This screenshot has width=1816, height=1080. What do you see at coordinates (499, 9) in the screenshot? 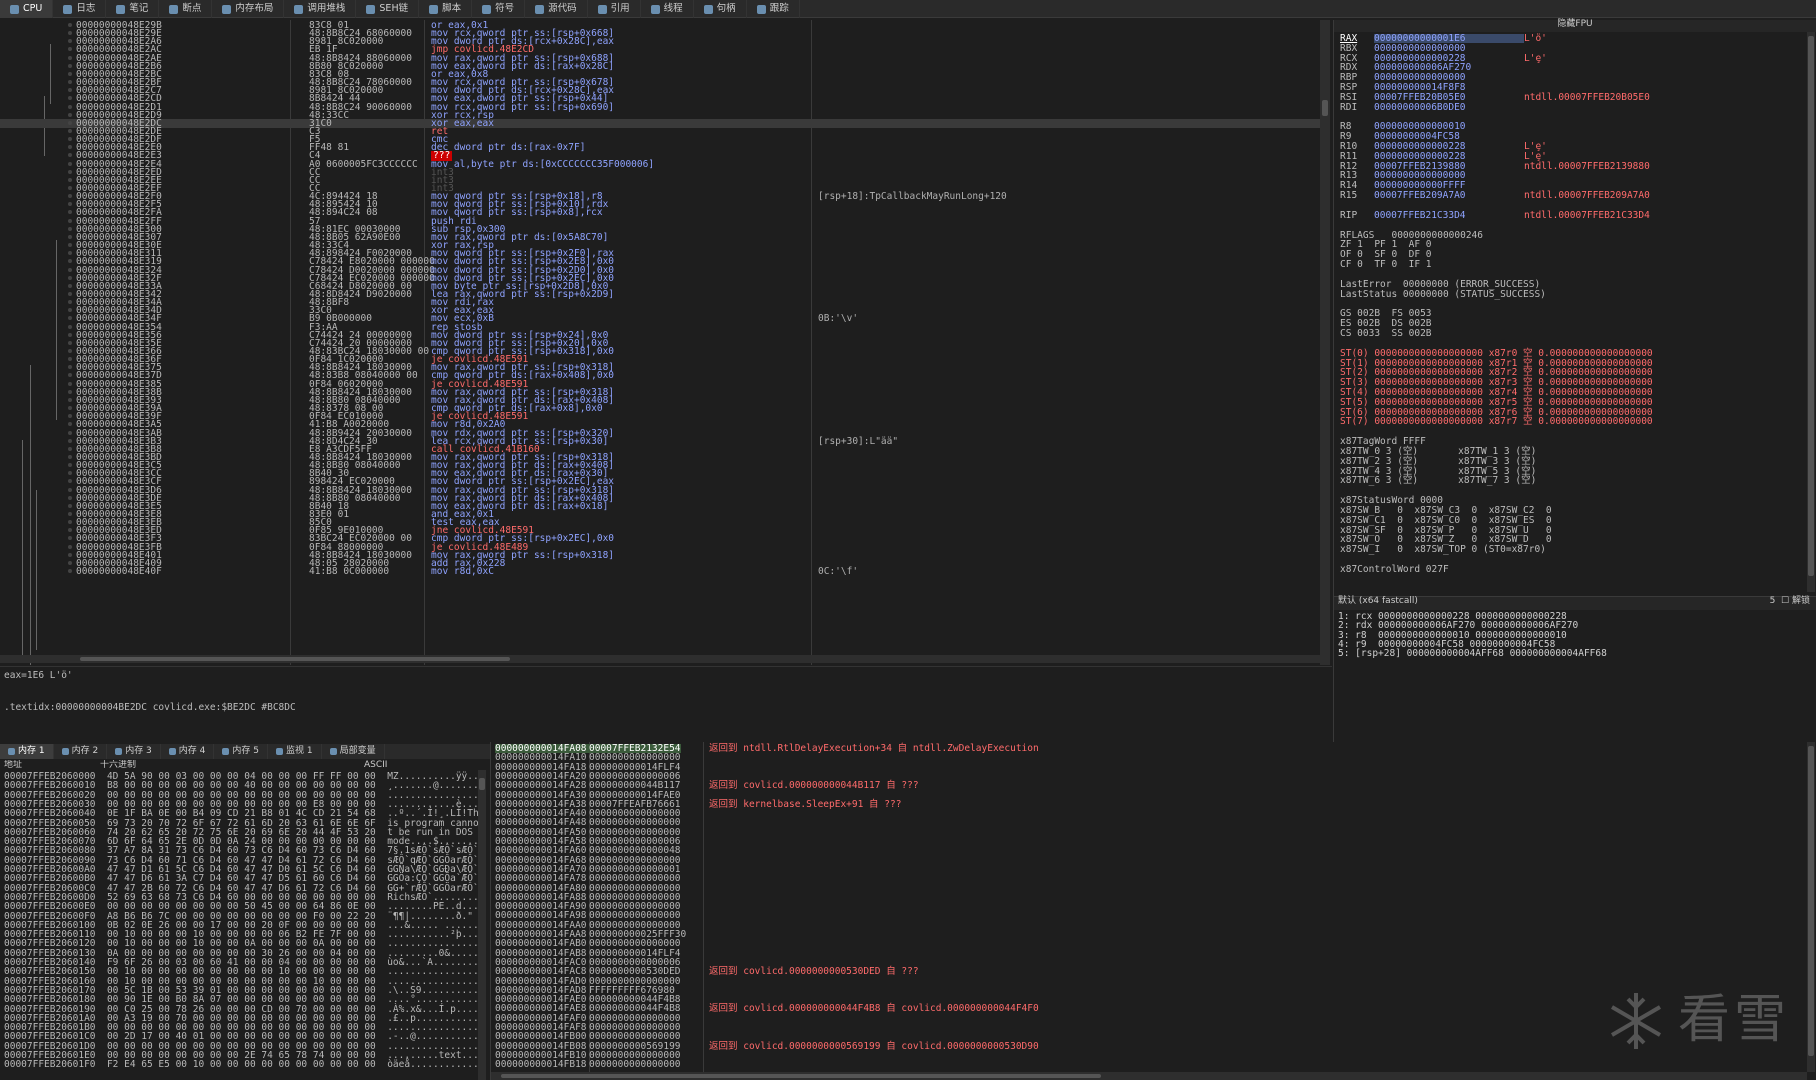
I see `tab-8: 符号` at bounding box center [499, 9].